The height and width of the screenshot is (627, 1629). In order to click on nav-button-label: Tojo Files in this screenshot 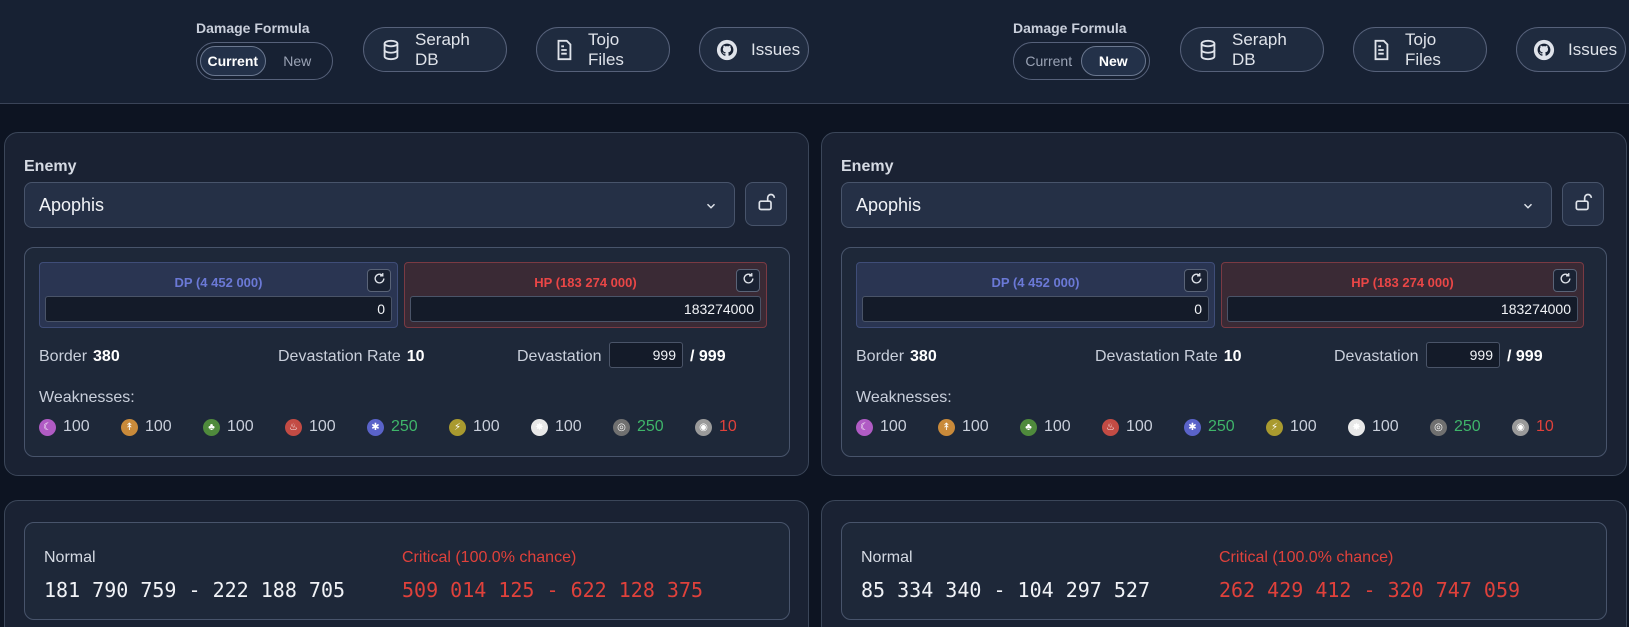, I will do `click(1423, 49)`.